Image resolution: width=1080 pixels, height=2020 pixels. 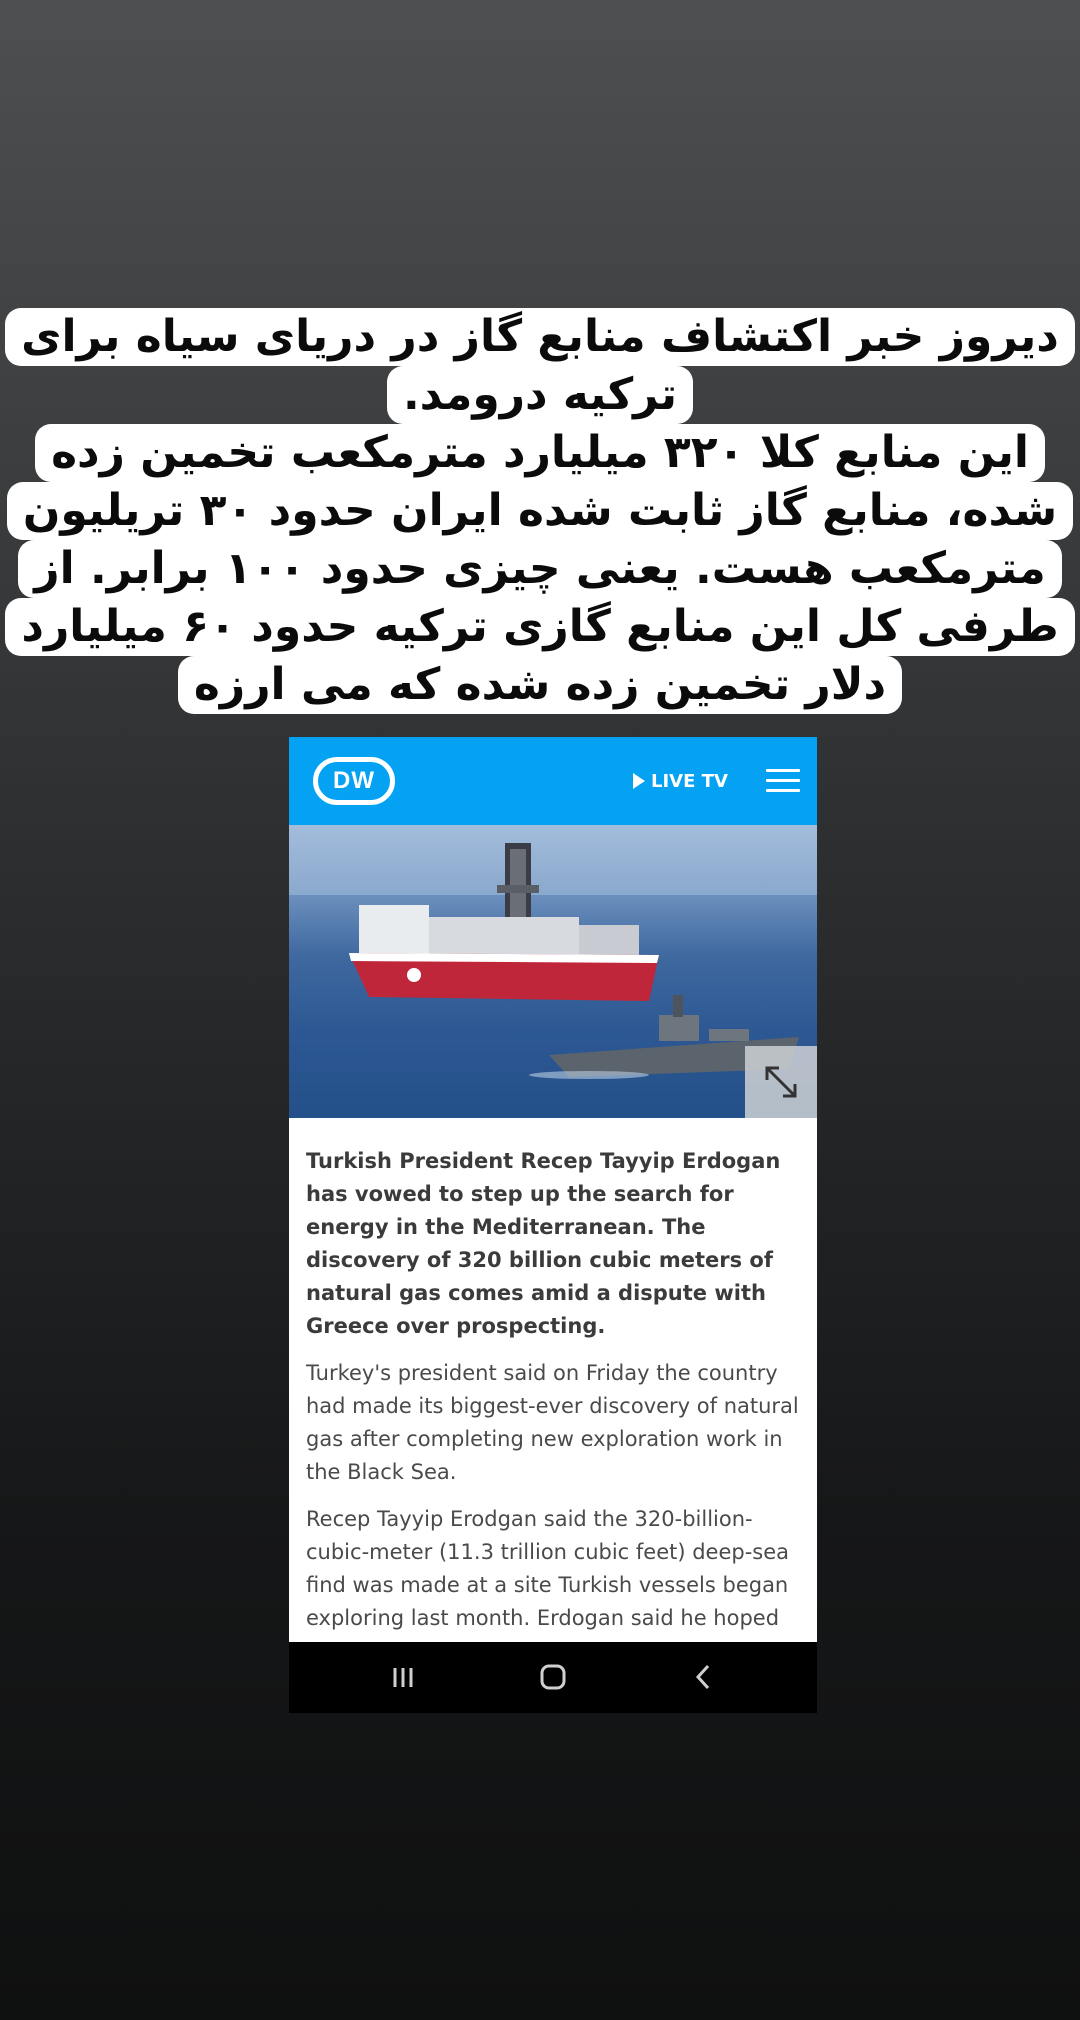 I want to click on dw-logo: DW, so click(x=354, y=781).